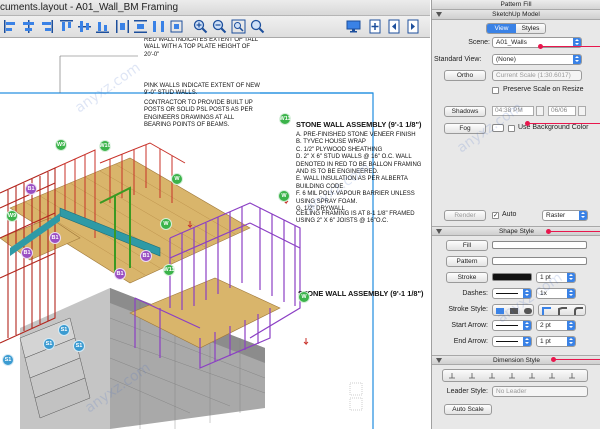 Image resolution: width=600 pixels, height=429 pixels. I want to click on distribute-horizontal-icon, so click(122, 26).